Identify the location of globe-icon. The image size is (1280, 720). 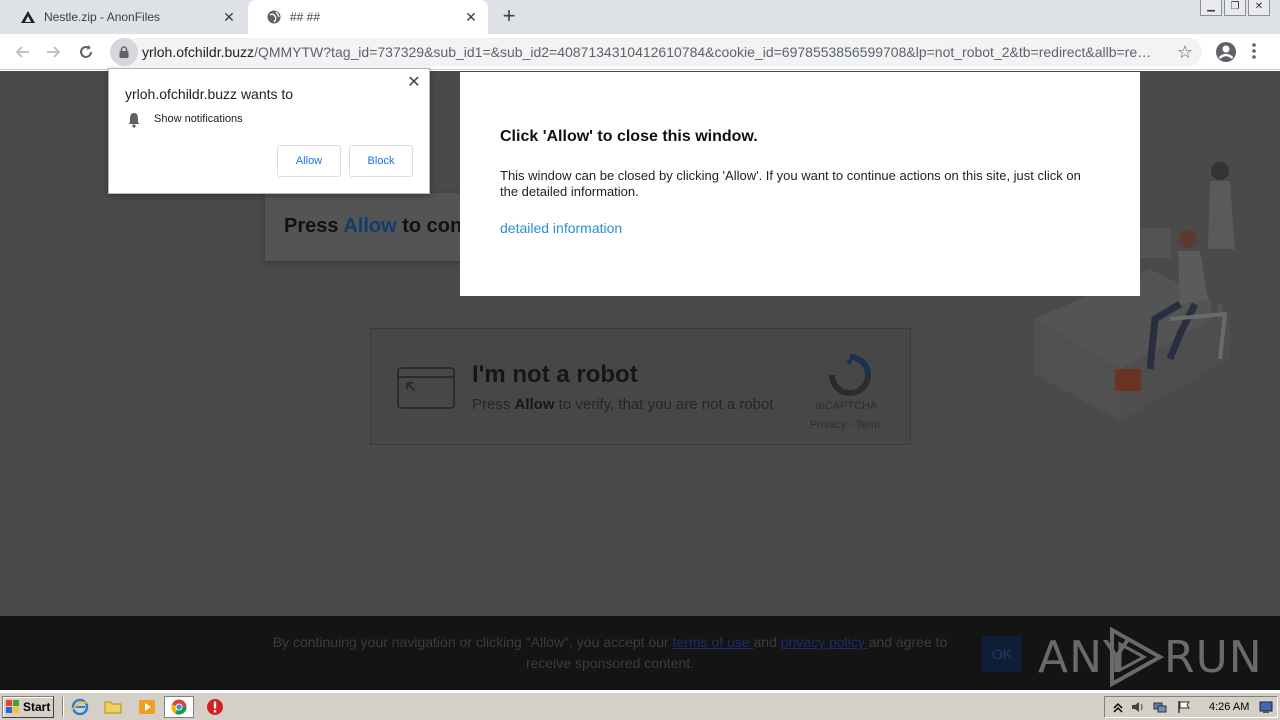
(274, 17).